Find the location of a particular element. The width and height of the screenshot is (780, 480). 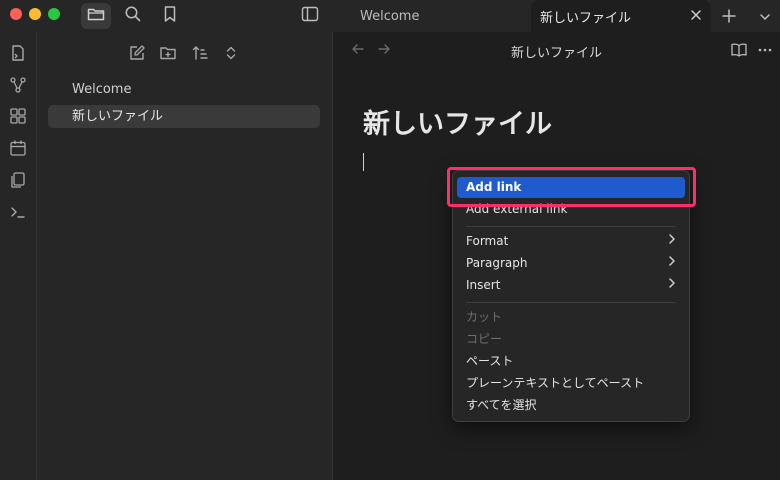

file-label: 新しいファイル is located at coordinates (118, 116).